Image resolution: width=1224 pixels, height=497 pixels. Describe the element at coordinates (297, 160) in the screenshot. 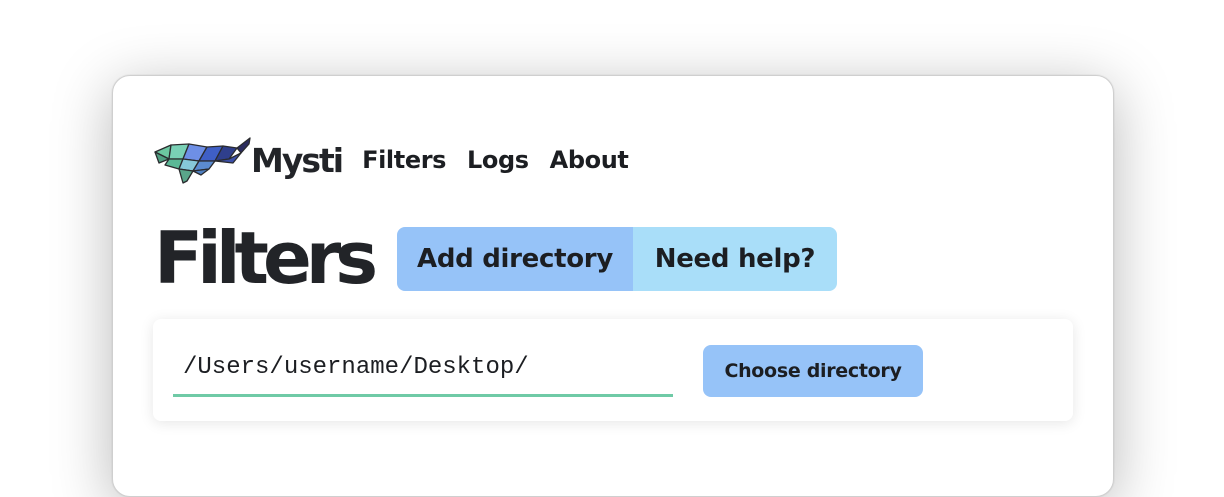

I see `brand-name: Mysti` at that location.